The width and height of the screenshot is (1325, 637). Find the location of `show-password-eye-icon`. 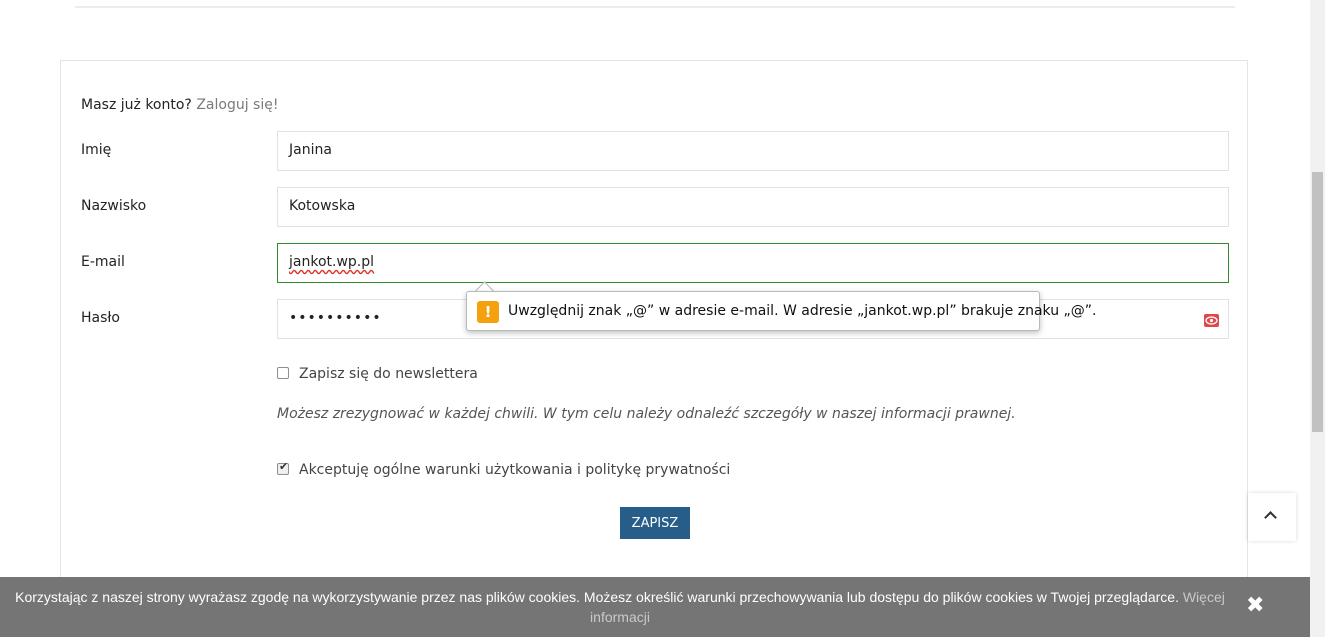

show-password-eye-icon is located at coordinates (1211, 320).